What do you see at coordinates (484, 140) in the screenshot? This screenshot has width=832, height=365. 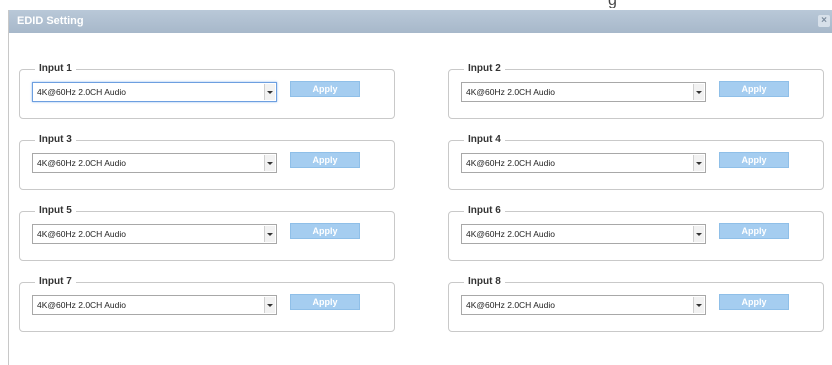 I see `input-4-label: Input 4` at bounding box center [484, 140].